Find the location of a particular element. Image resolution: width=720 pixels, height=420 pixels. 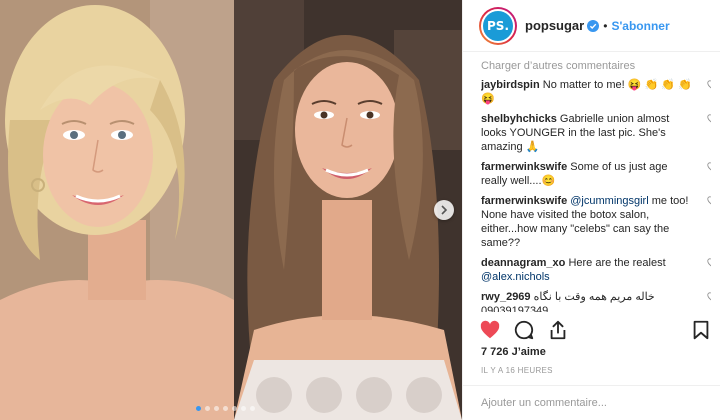

comment-mention-link: @alex.nichols is located at coordinates (515, 277).